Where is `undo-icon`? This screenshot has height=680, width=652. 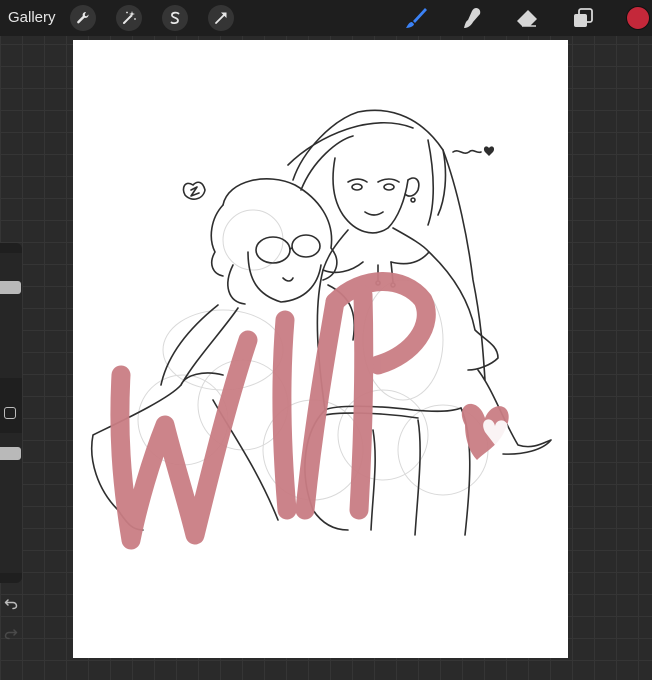 undo-icon is located at coordinates (11, 604).